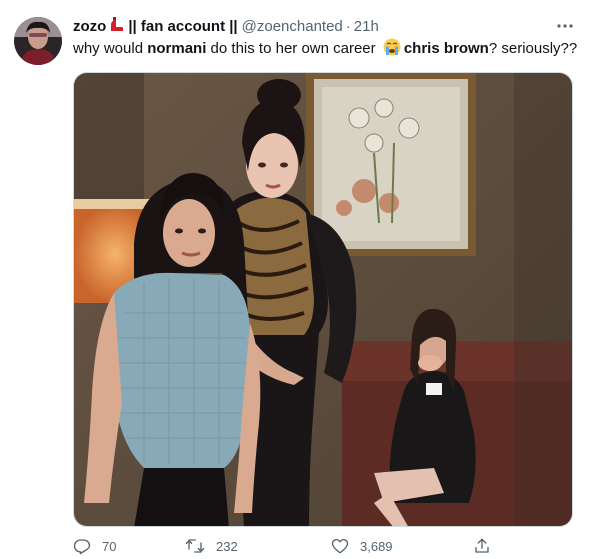  What do you see at coordinates (195, 546) in the screenshot?
I see `retweet-icon` at bounding box center [195, 546].